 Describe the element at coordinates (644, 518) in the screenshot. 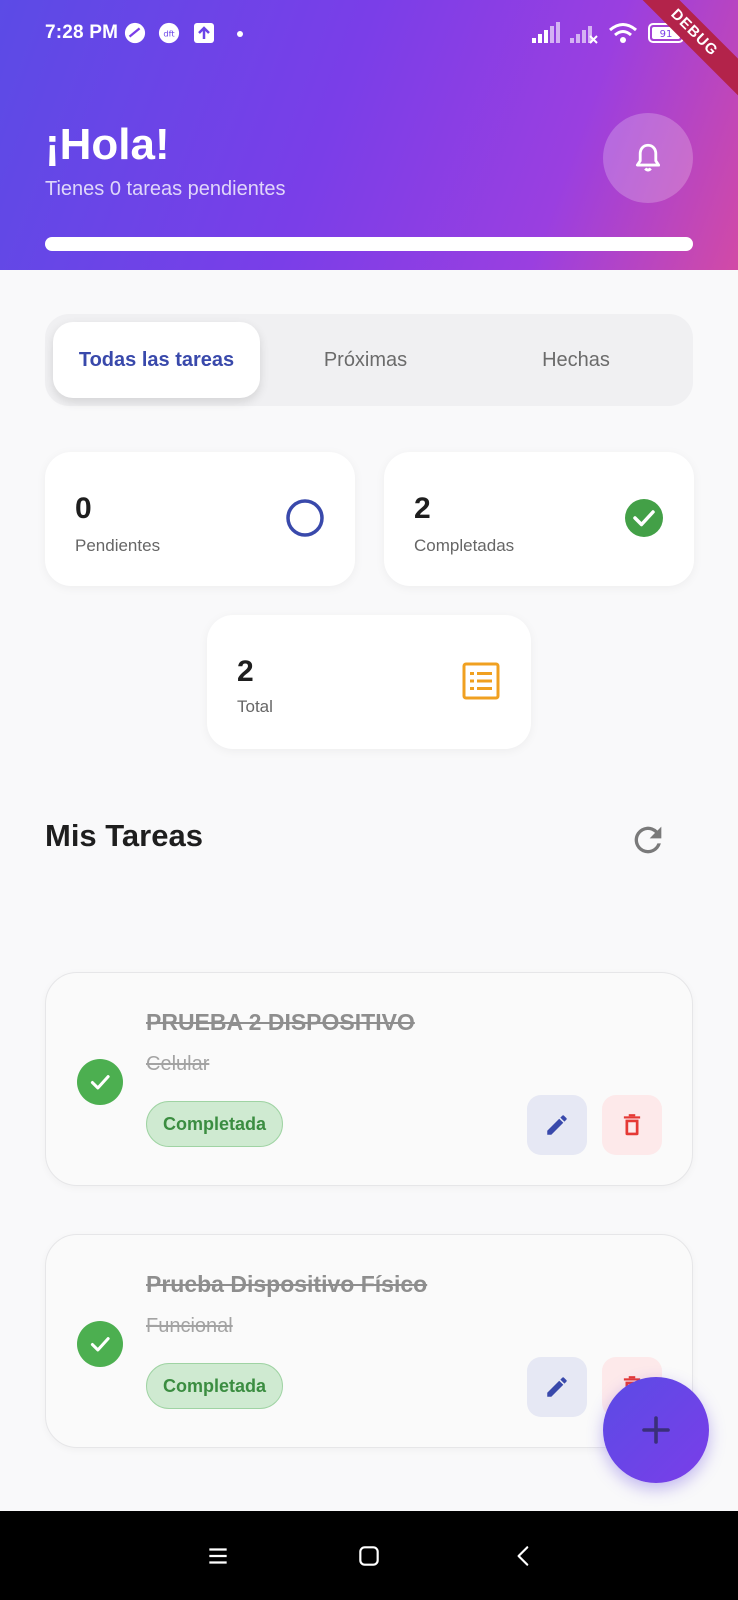

I see `check-circle-icon` at that location.